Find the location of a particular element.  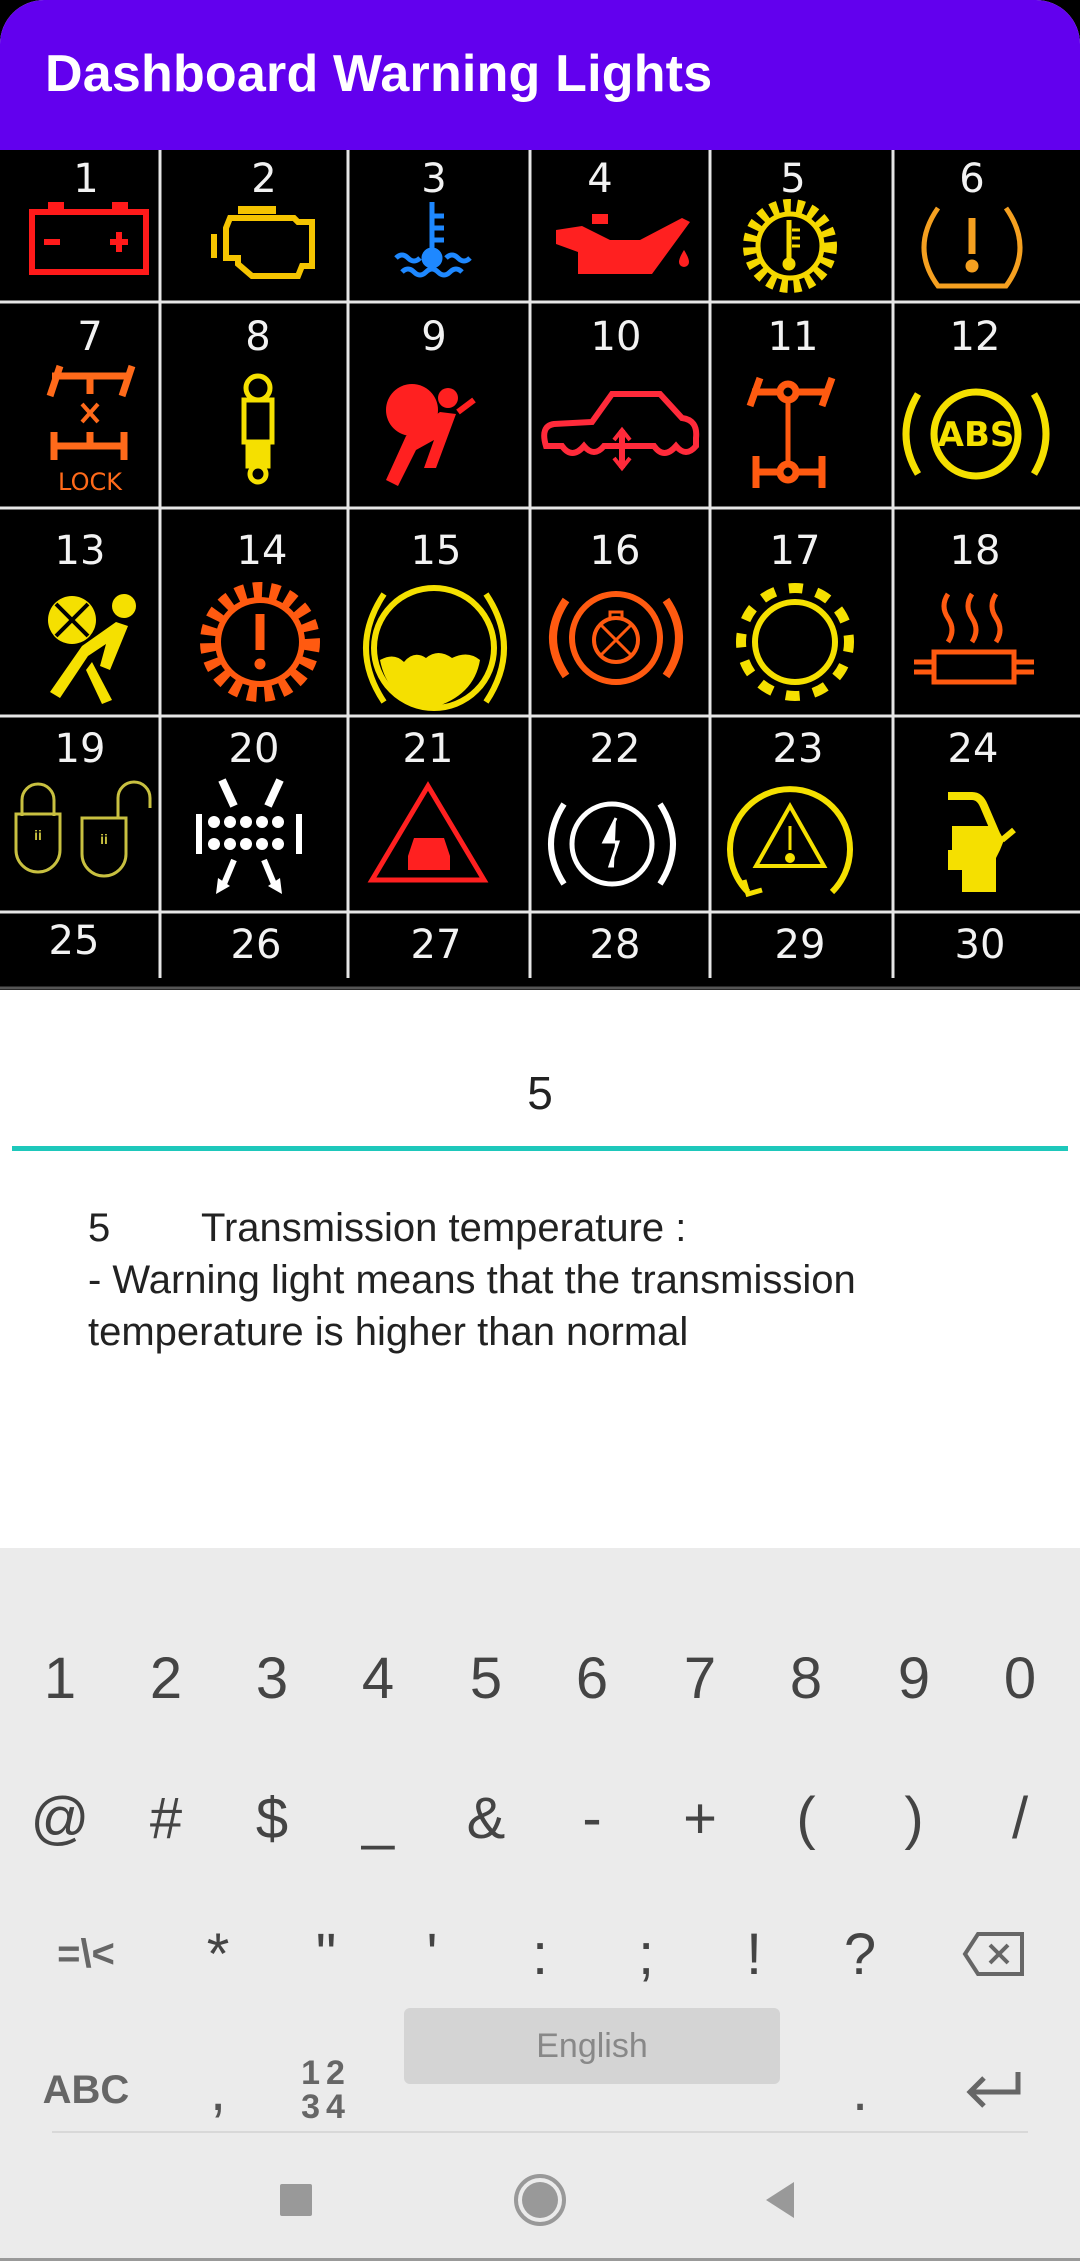

description-number: 5 is located at coordinates (99, 1228).